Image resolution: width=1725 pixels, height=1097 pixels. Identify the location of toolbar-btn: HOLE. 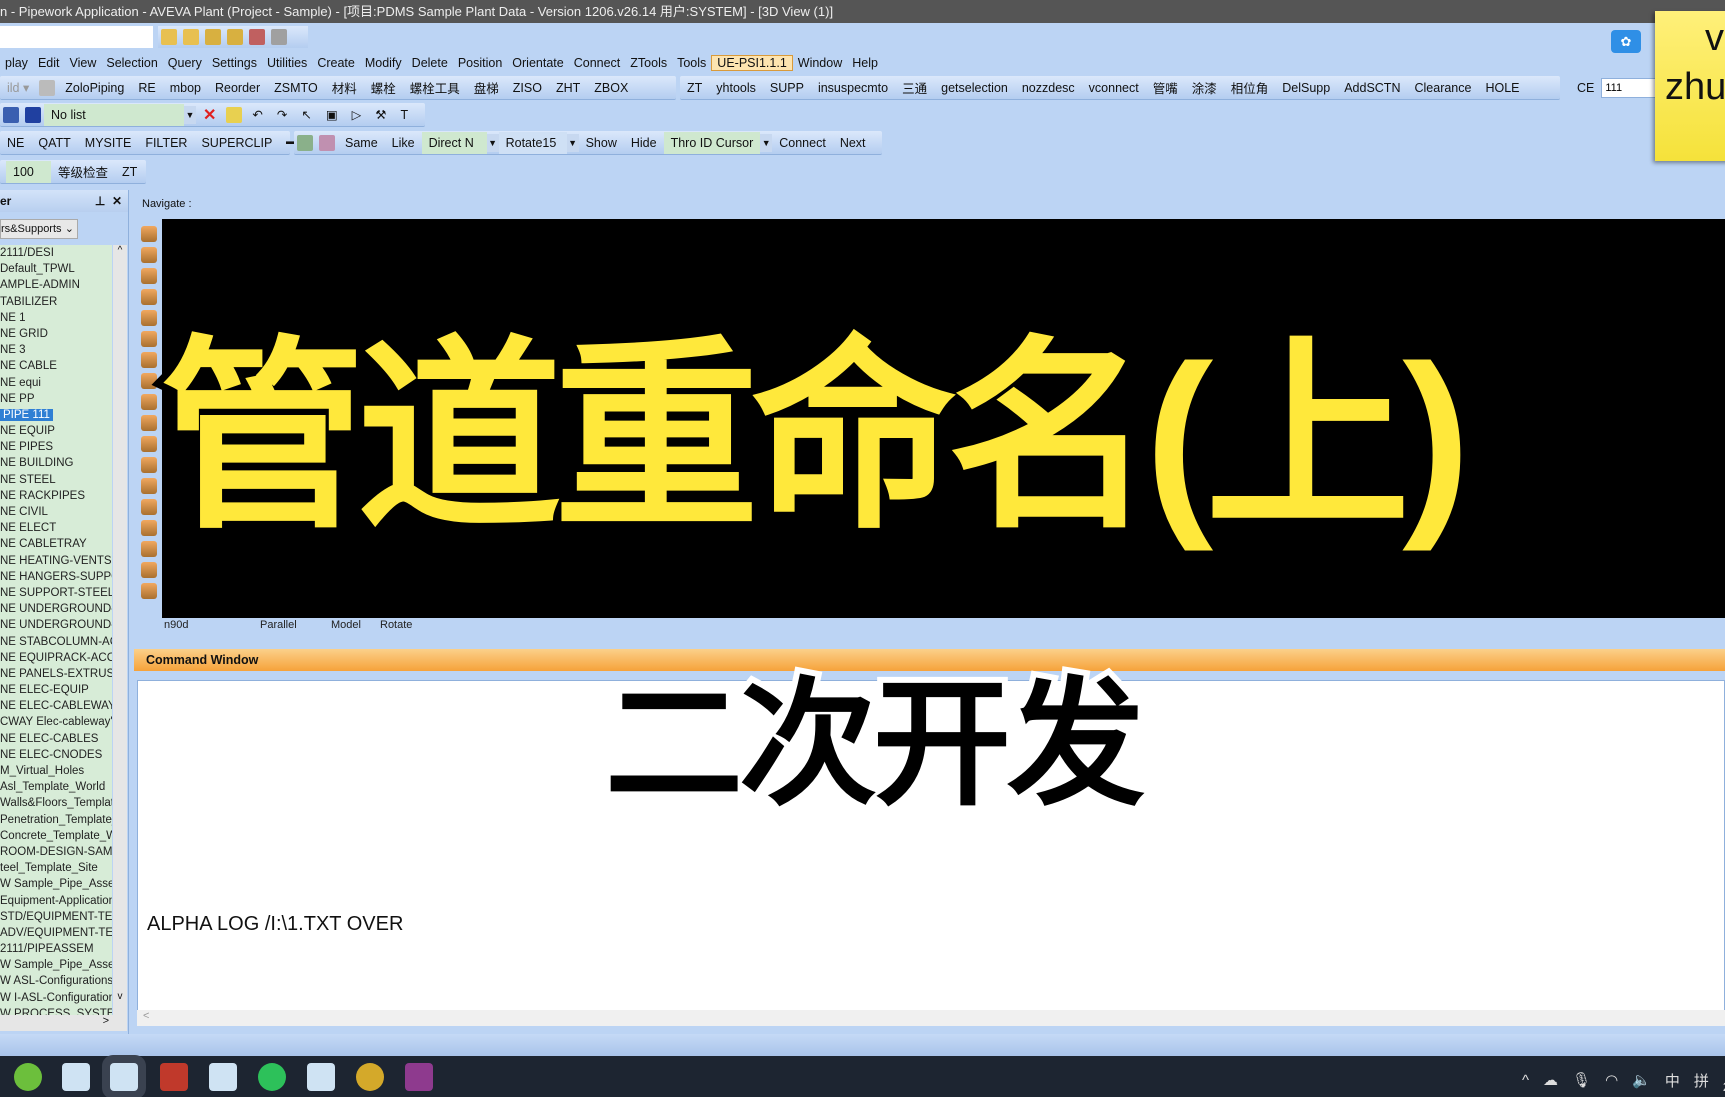
(1502, 88).